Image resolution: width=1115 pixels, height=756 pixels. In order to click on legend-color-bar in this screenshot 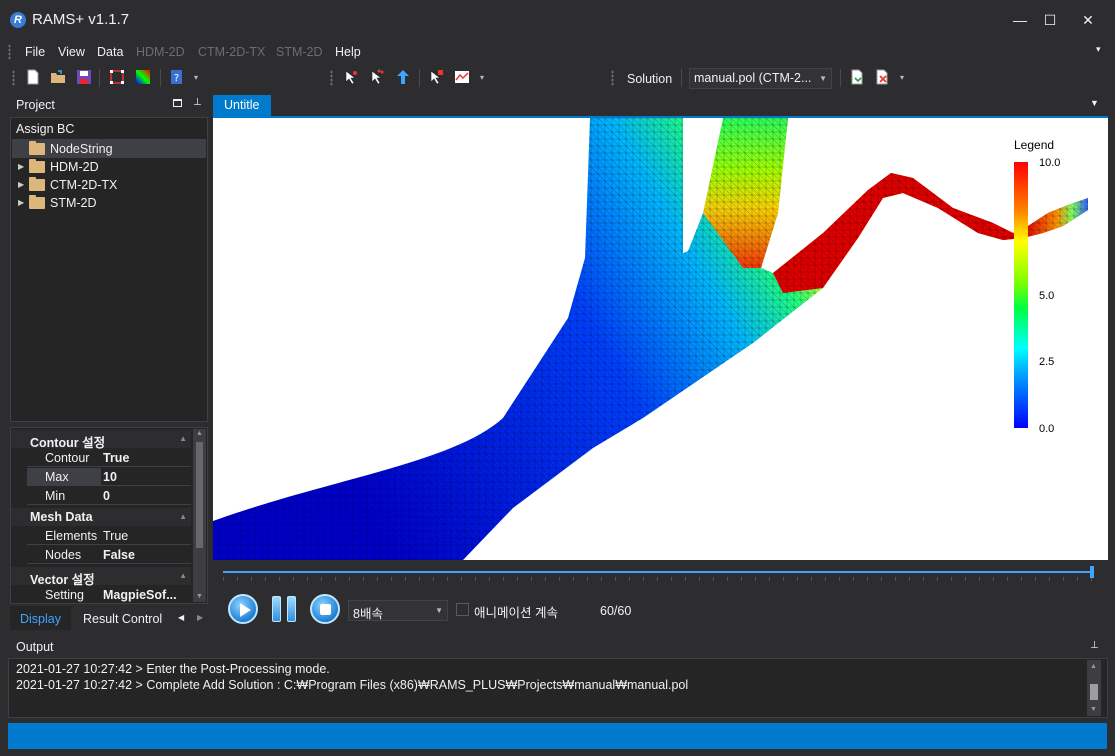, I will do `click(1021, 295)`.